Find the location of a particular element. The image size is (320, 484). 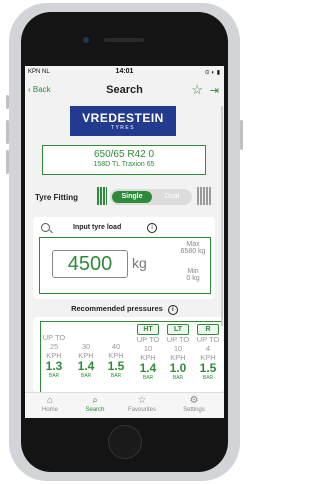

tyre-info-card: 650/65 R42 0 158D TL Traxion 65 is located at coordinates (124, 160).